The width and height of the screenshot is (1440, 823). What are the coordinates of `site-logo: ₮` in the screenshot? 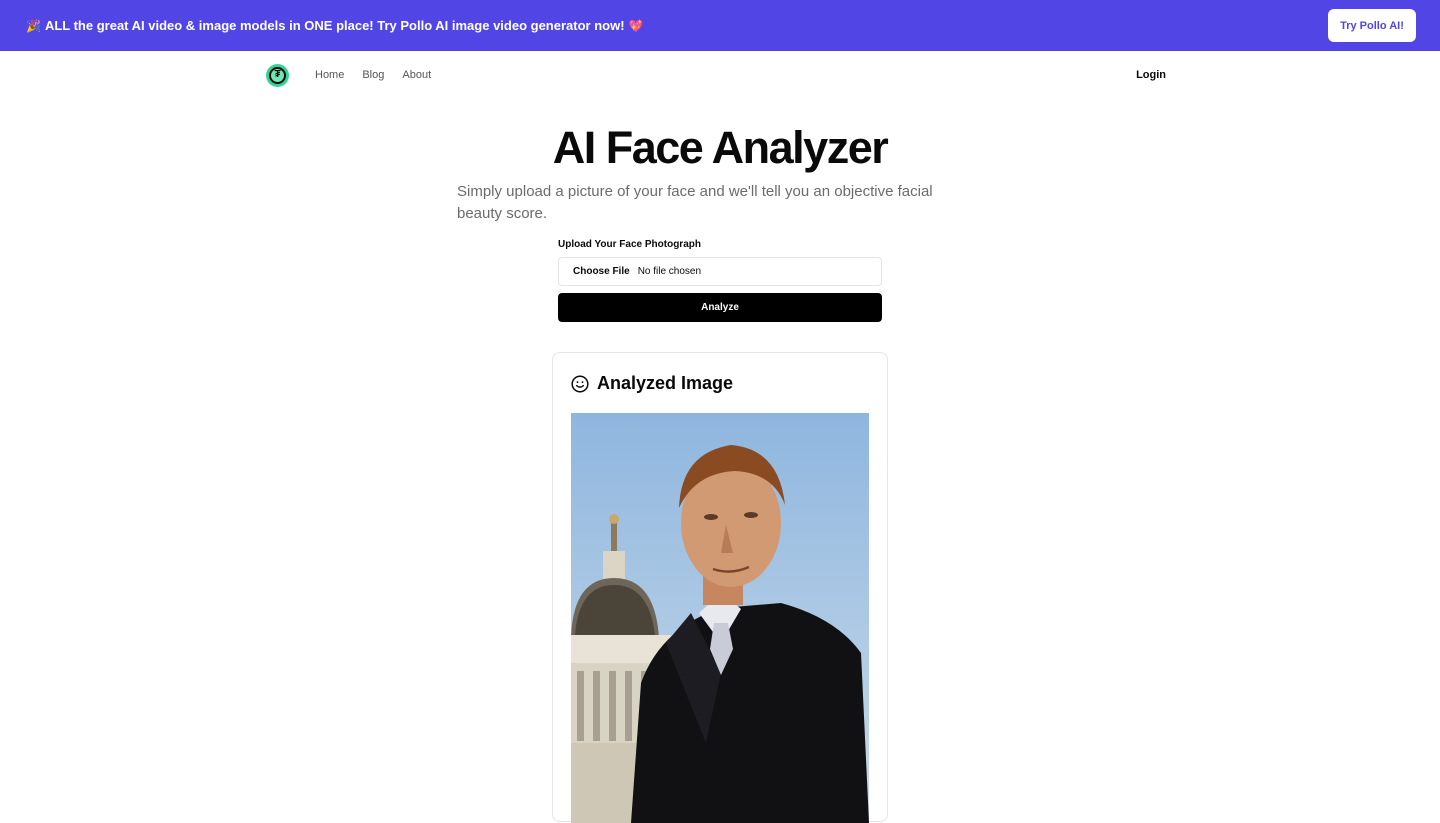 It's located at (277, 75).